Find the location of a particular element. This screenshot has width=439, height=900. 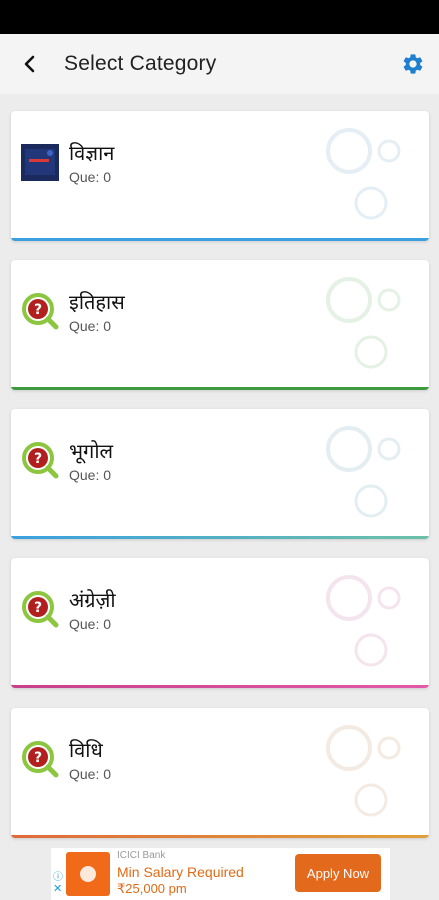

close-icon: ✕ is located at coordinates (57, 888).